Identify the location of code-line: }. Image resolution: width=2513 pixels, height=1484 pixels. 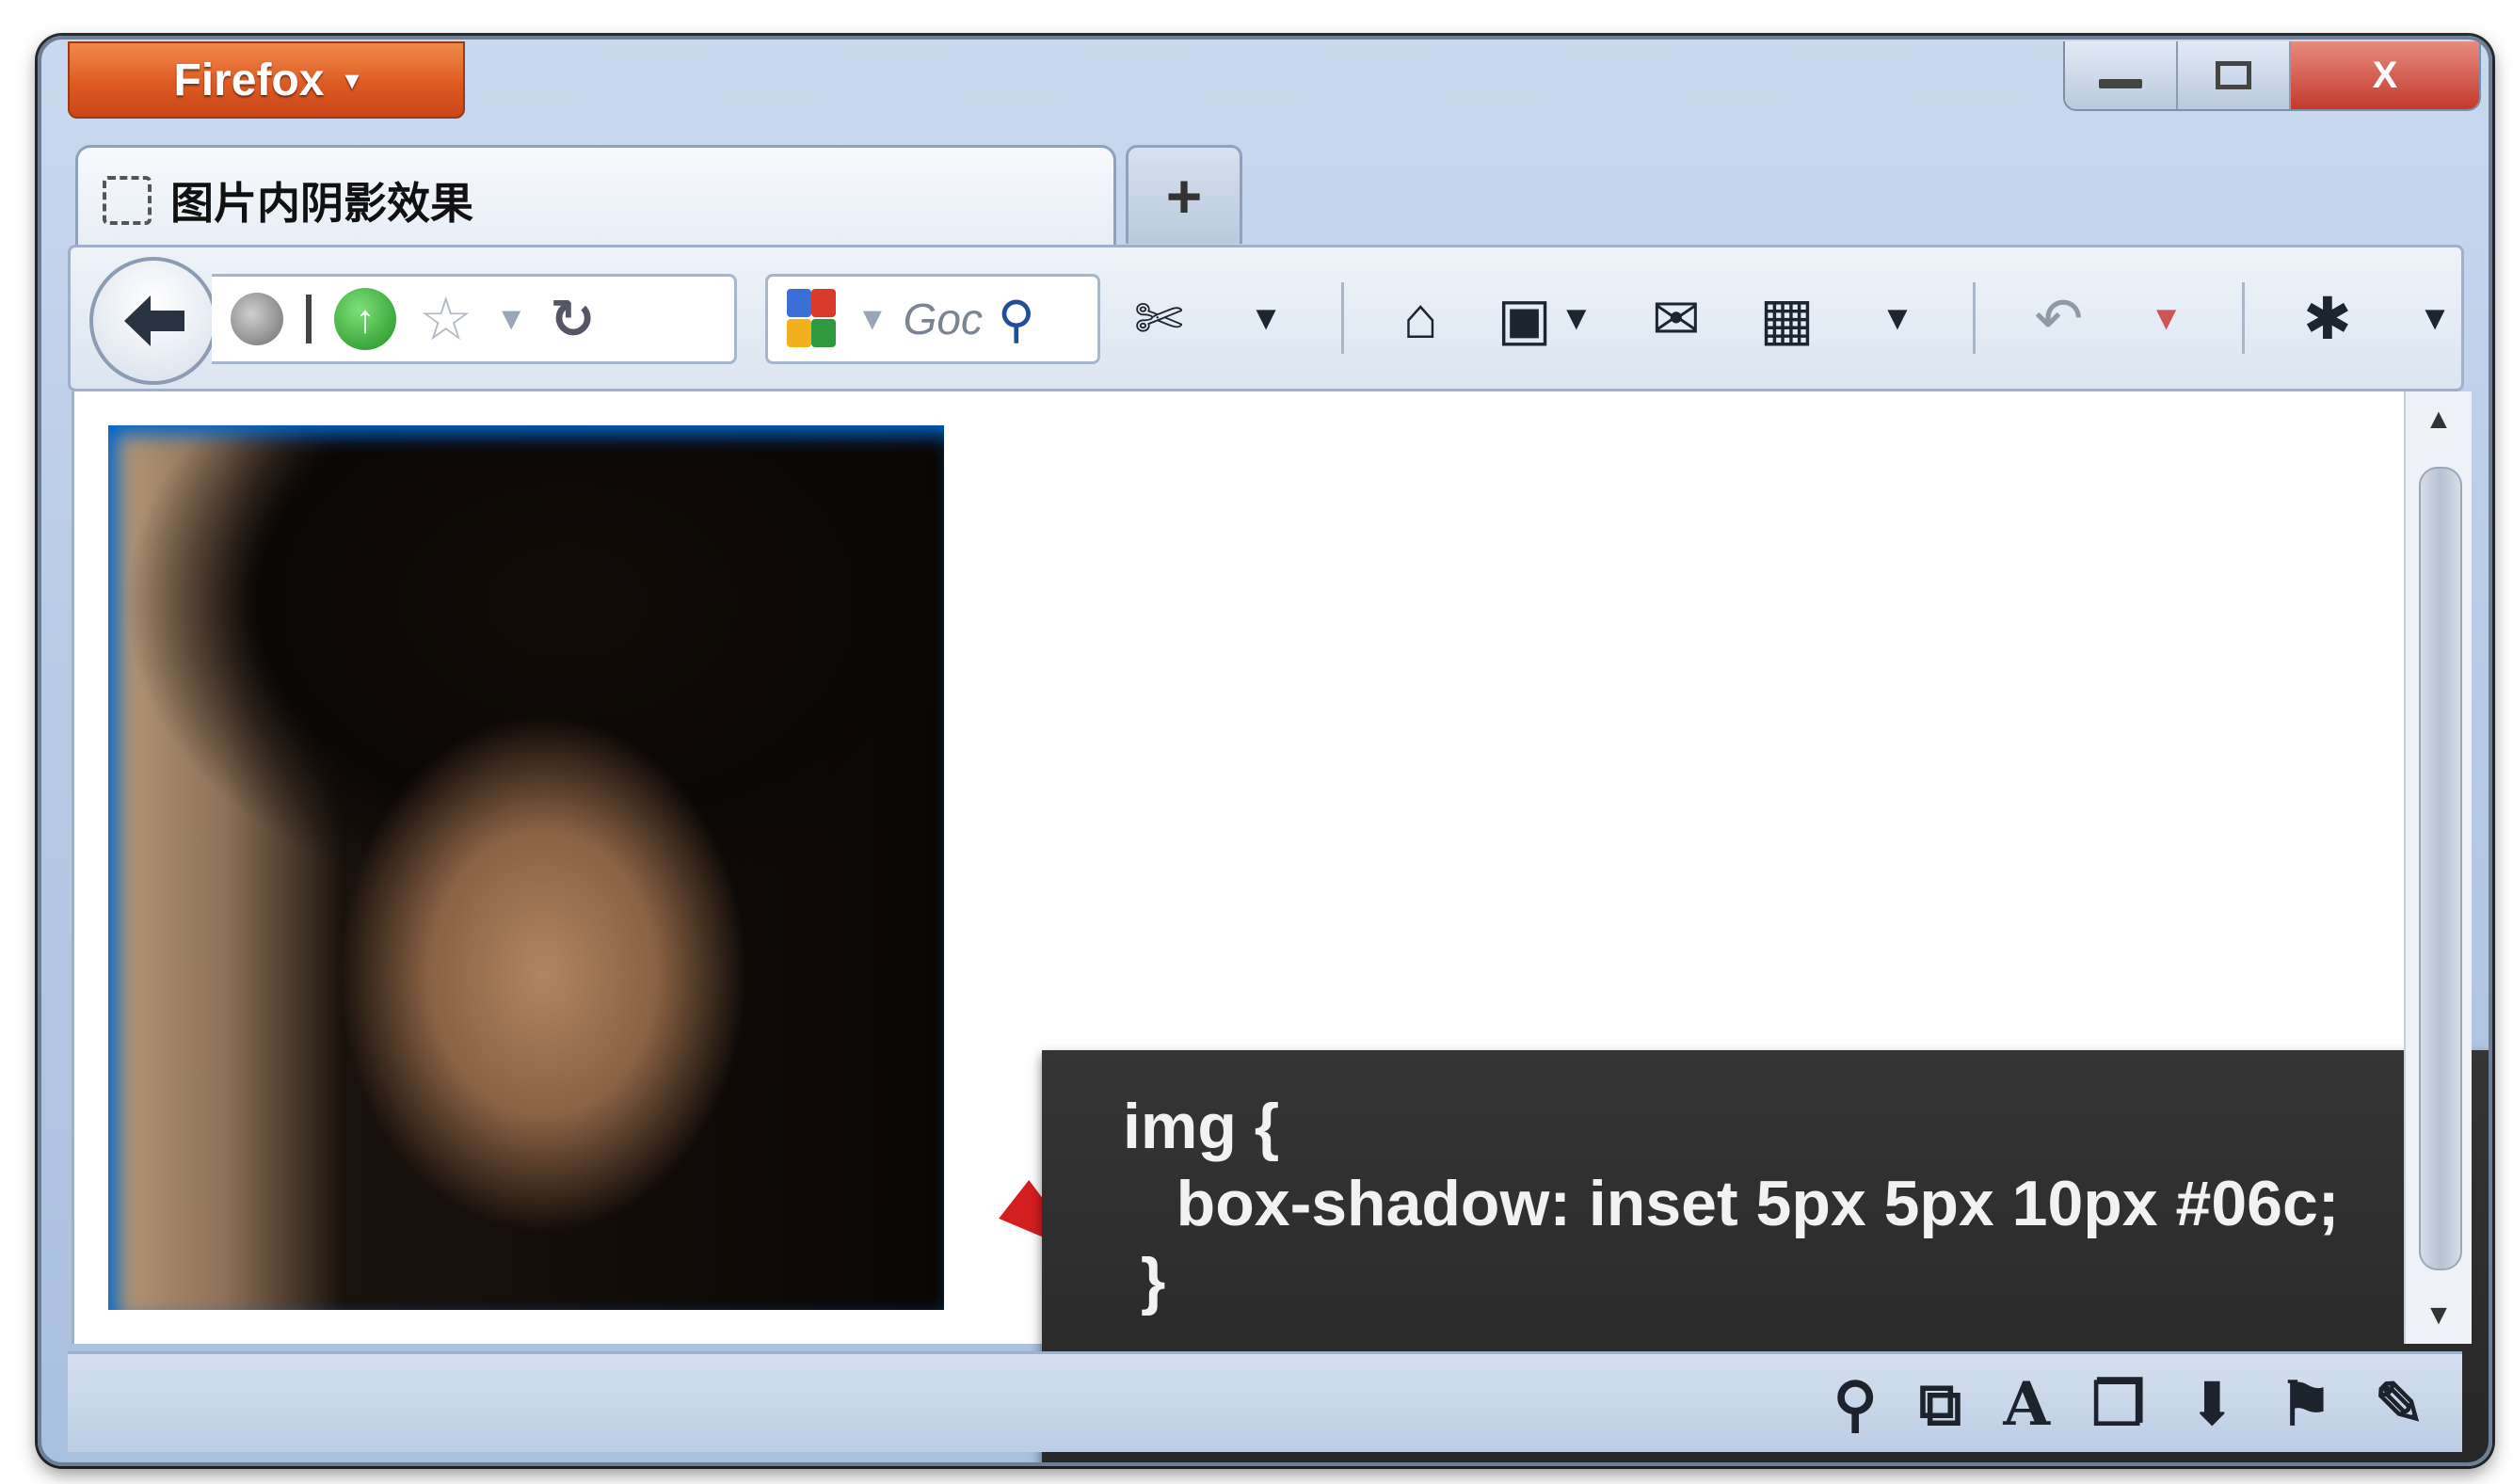
(1144, 1280).